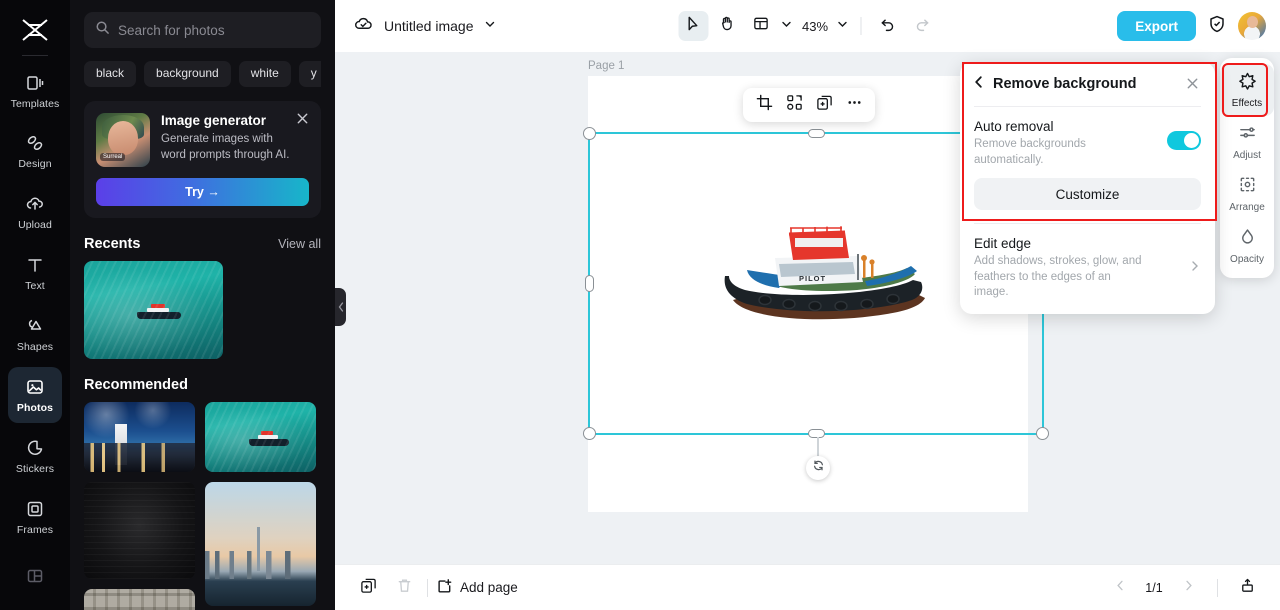  I want to click on resize-handle-bottom-right, so click(1042, 433).